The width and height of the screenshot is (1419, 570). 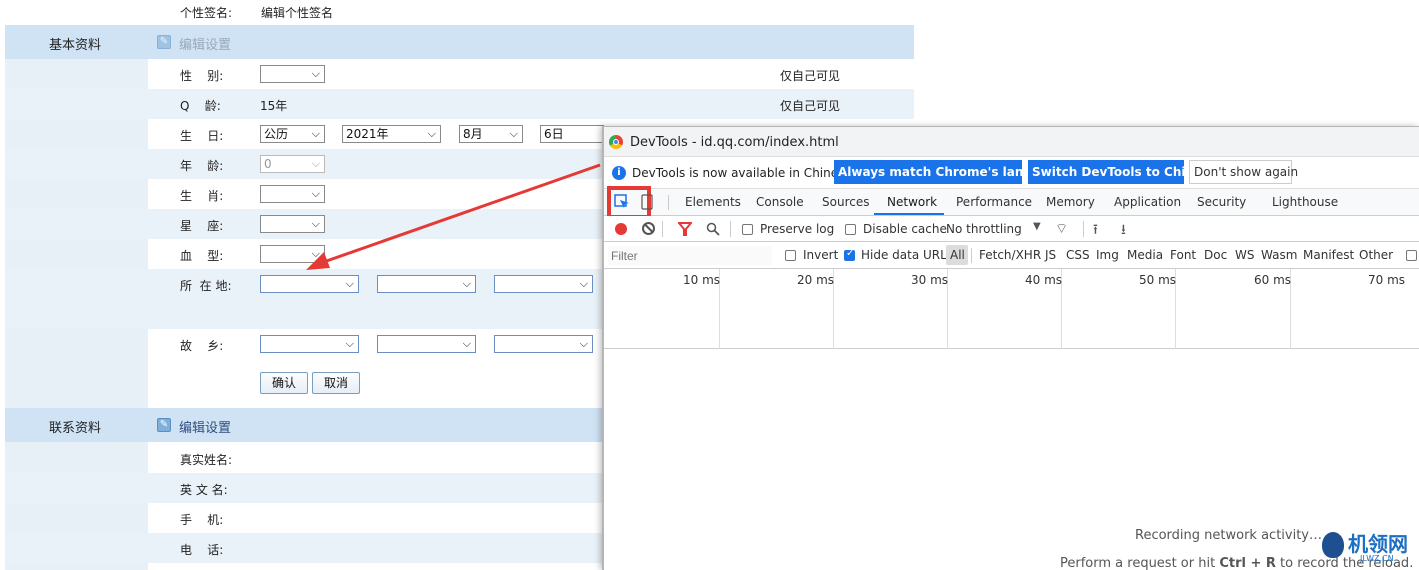 I want to click on year-select: 2021年 ⌵, so click(x=391, y=134).